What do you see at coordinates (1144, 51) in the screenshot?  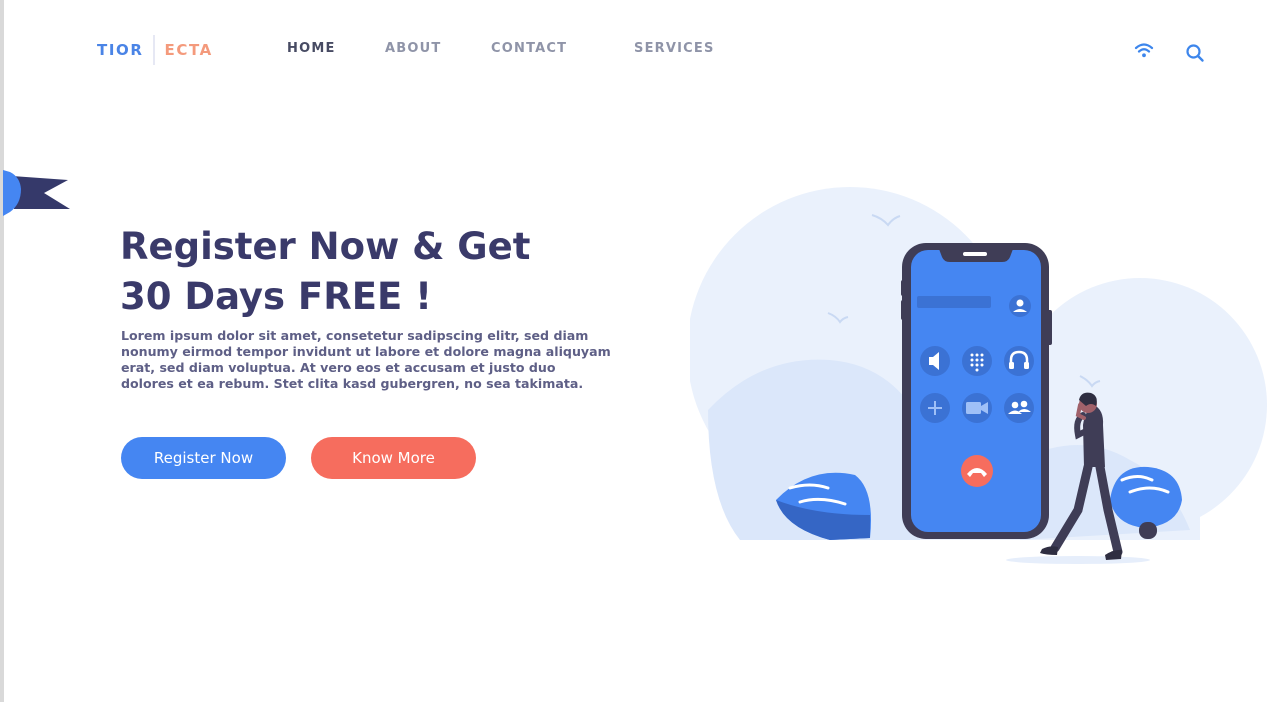 I see `wifi-icon` at bounding box center [1144, 51].